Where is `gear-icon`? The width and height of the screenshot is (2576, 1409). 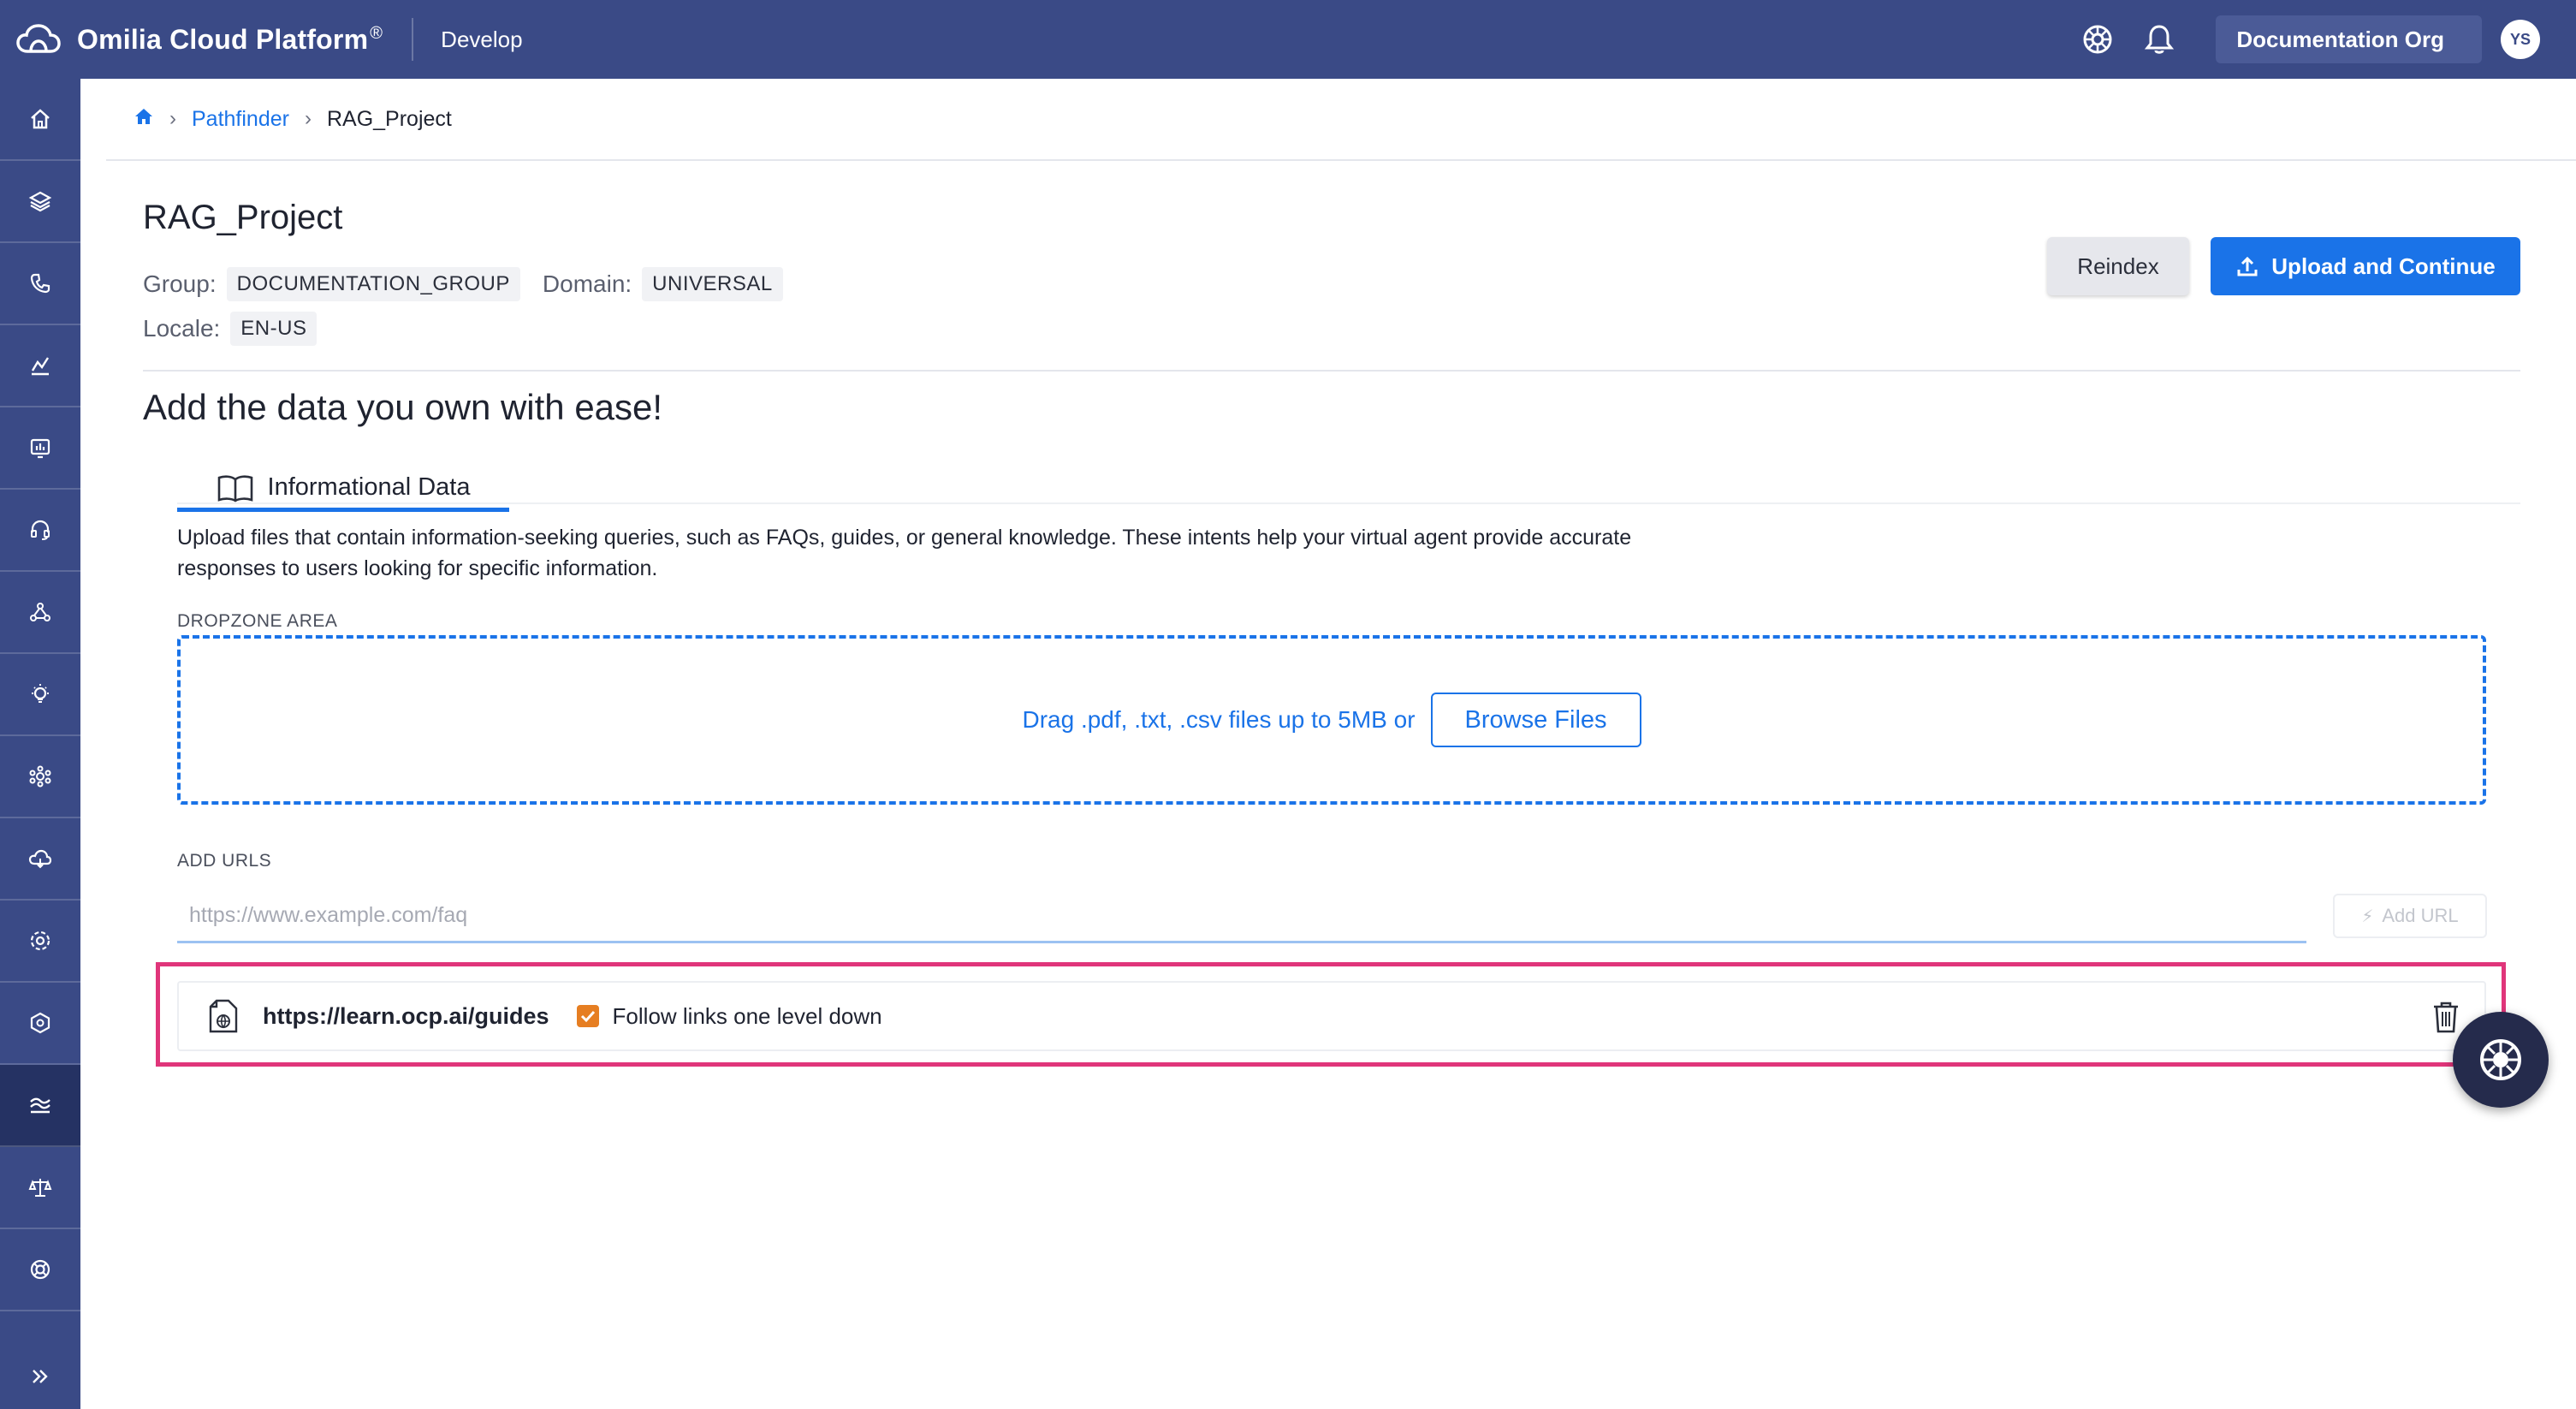 gear-icon is located at coordinates (40, 941).